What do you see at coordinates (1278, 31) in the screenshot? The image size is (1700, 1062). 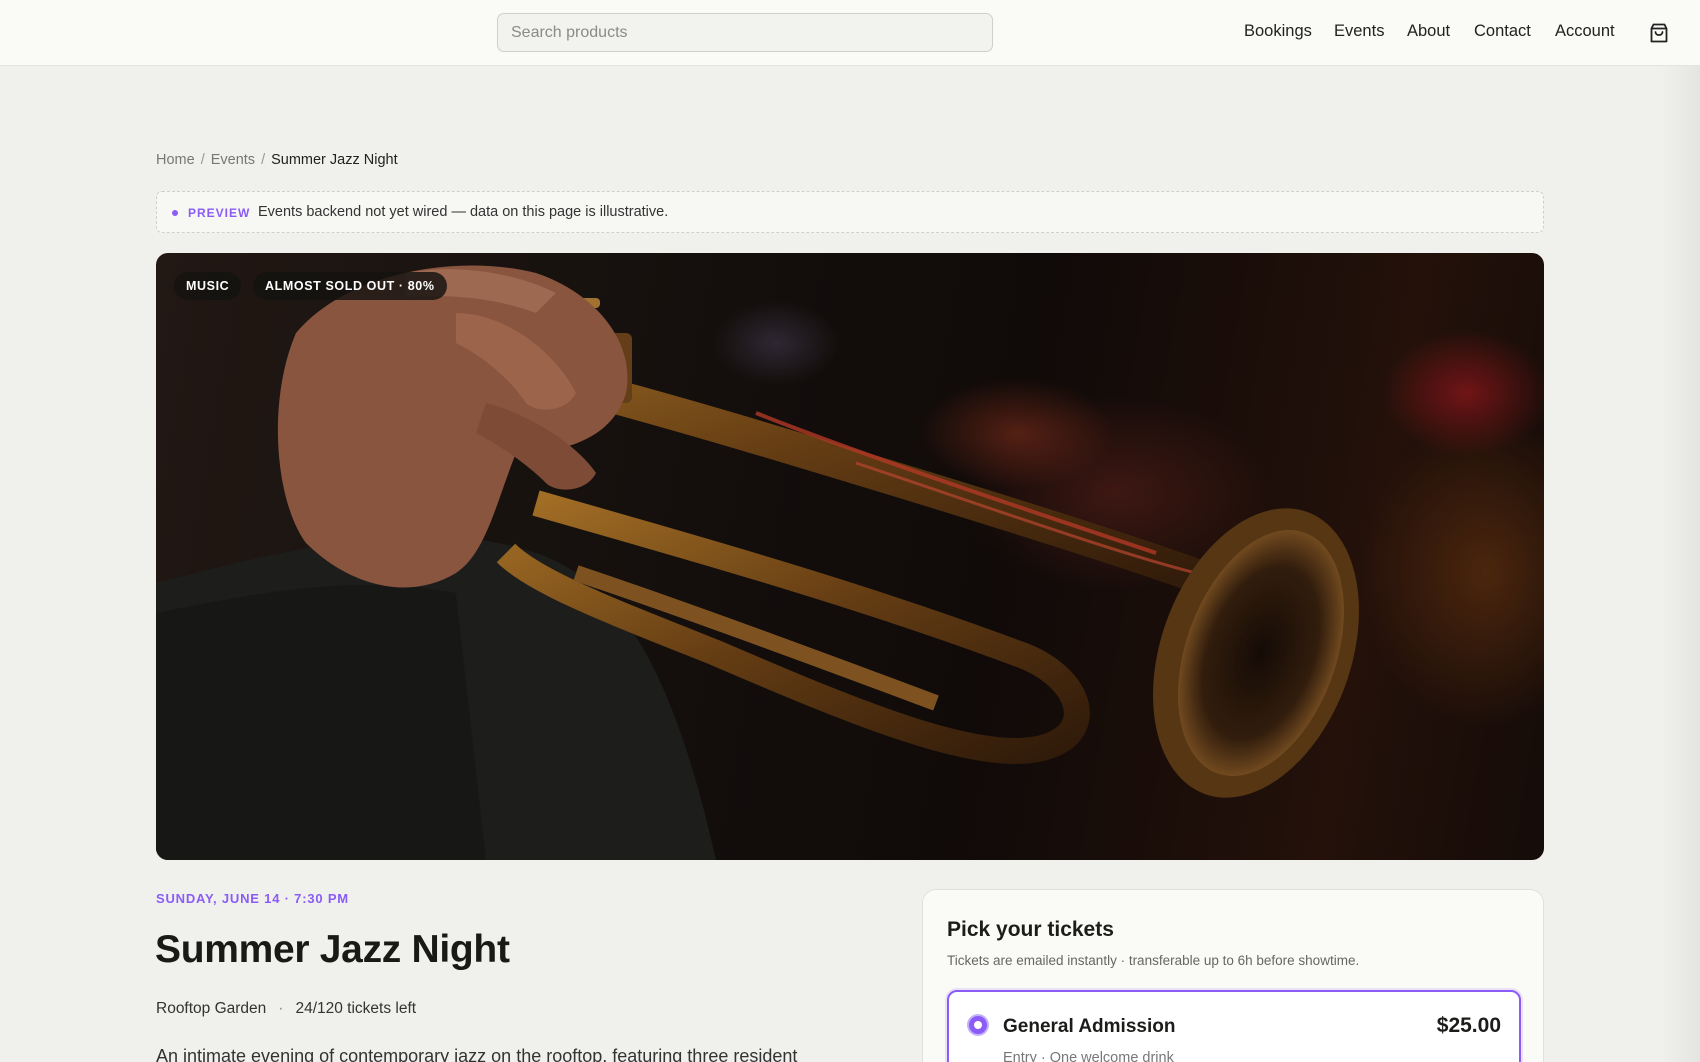 I see `nav-bookings: Bookings` at bounding box center [1278, 31].